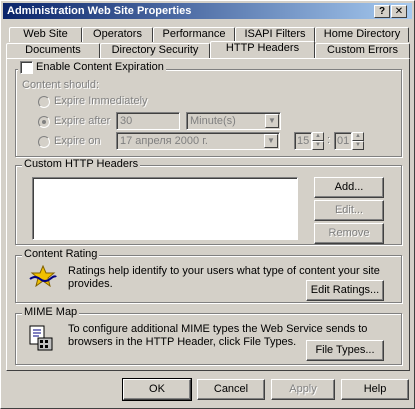  Describe the element at coordinates (275, 34) in the screenshot. I see `tab-isapi-filters: ISAPI Filters` at that location.